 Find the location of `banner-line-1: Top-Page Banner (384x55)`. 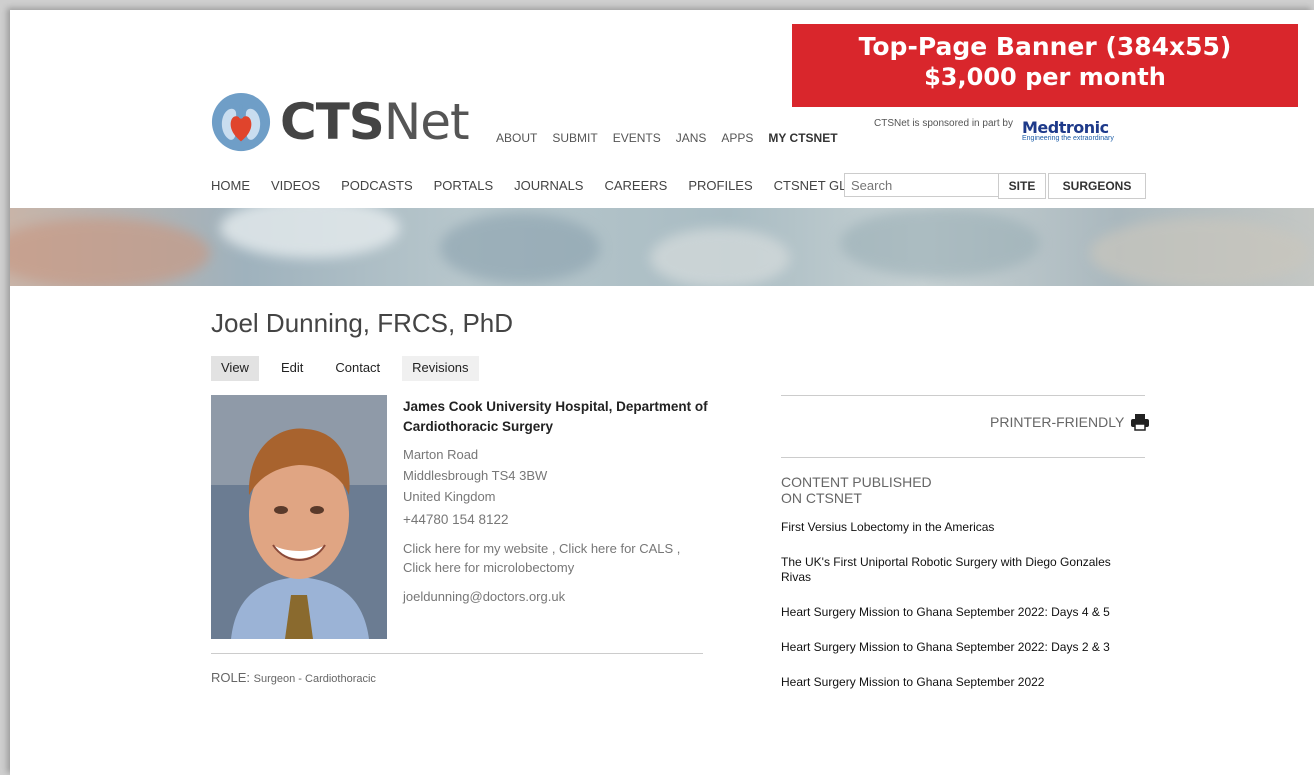

banner-line-1: Top-Page Banner (384x55) is located at coordinates (1045, 46).